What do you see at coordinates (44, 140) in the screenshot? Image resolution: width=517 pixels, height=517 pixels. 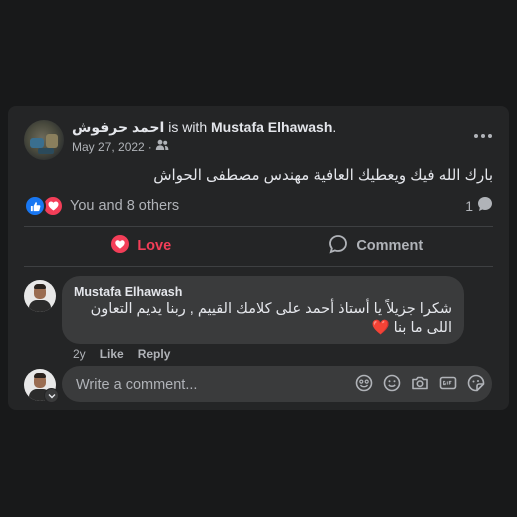 I see `author-avatar` at bounding box center [44, 140].